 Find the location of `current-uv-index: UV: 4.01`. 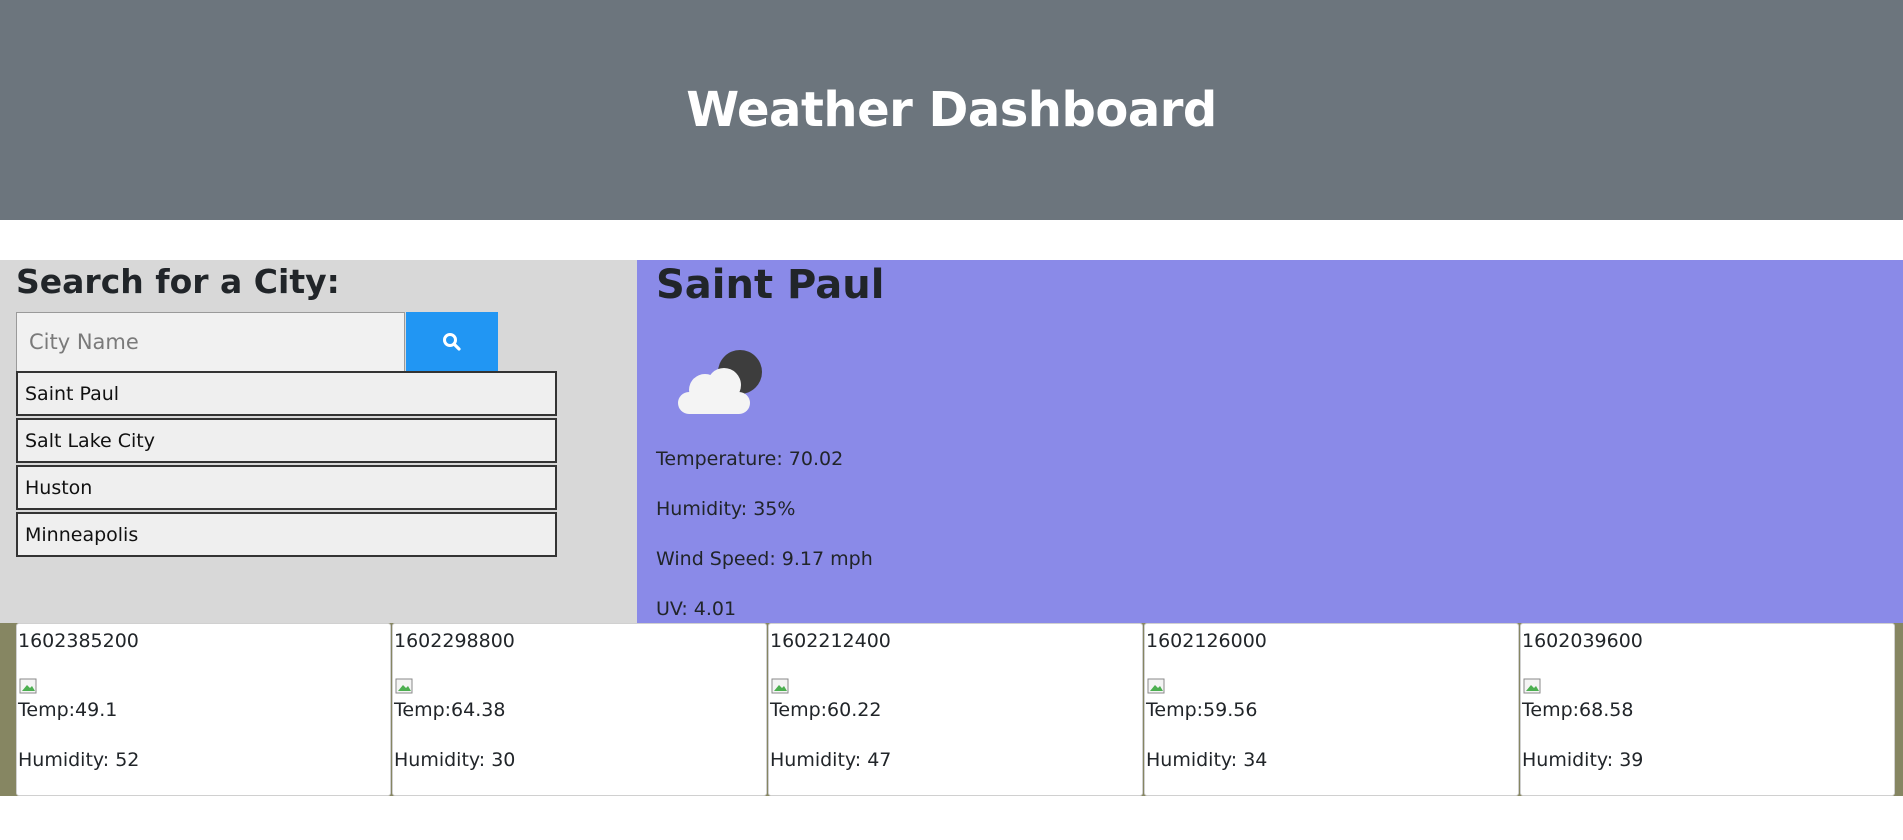

current-uv-index: UV: 4.01 is located at coordinates (696, 609).